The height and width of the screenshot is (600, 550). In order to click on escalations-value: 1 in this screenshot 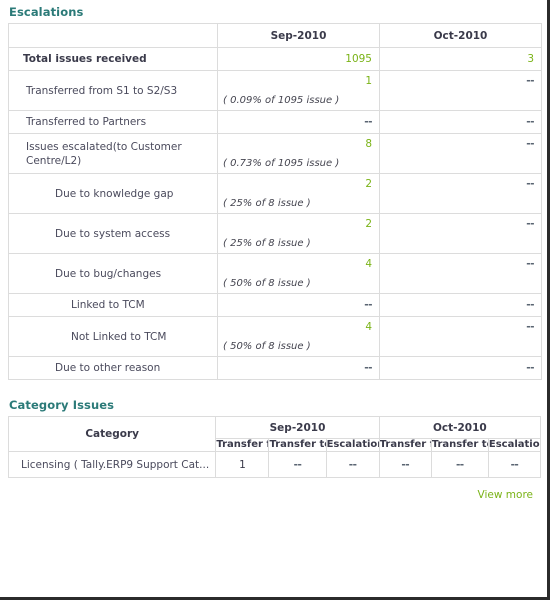, I will do `click(368, 81)`.